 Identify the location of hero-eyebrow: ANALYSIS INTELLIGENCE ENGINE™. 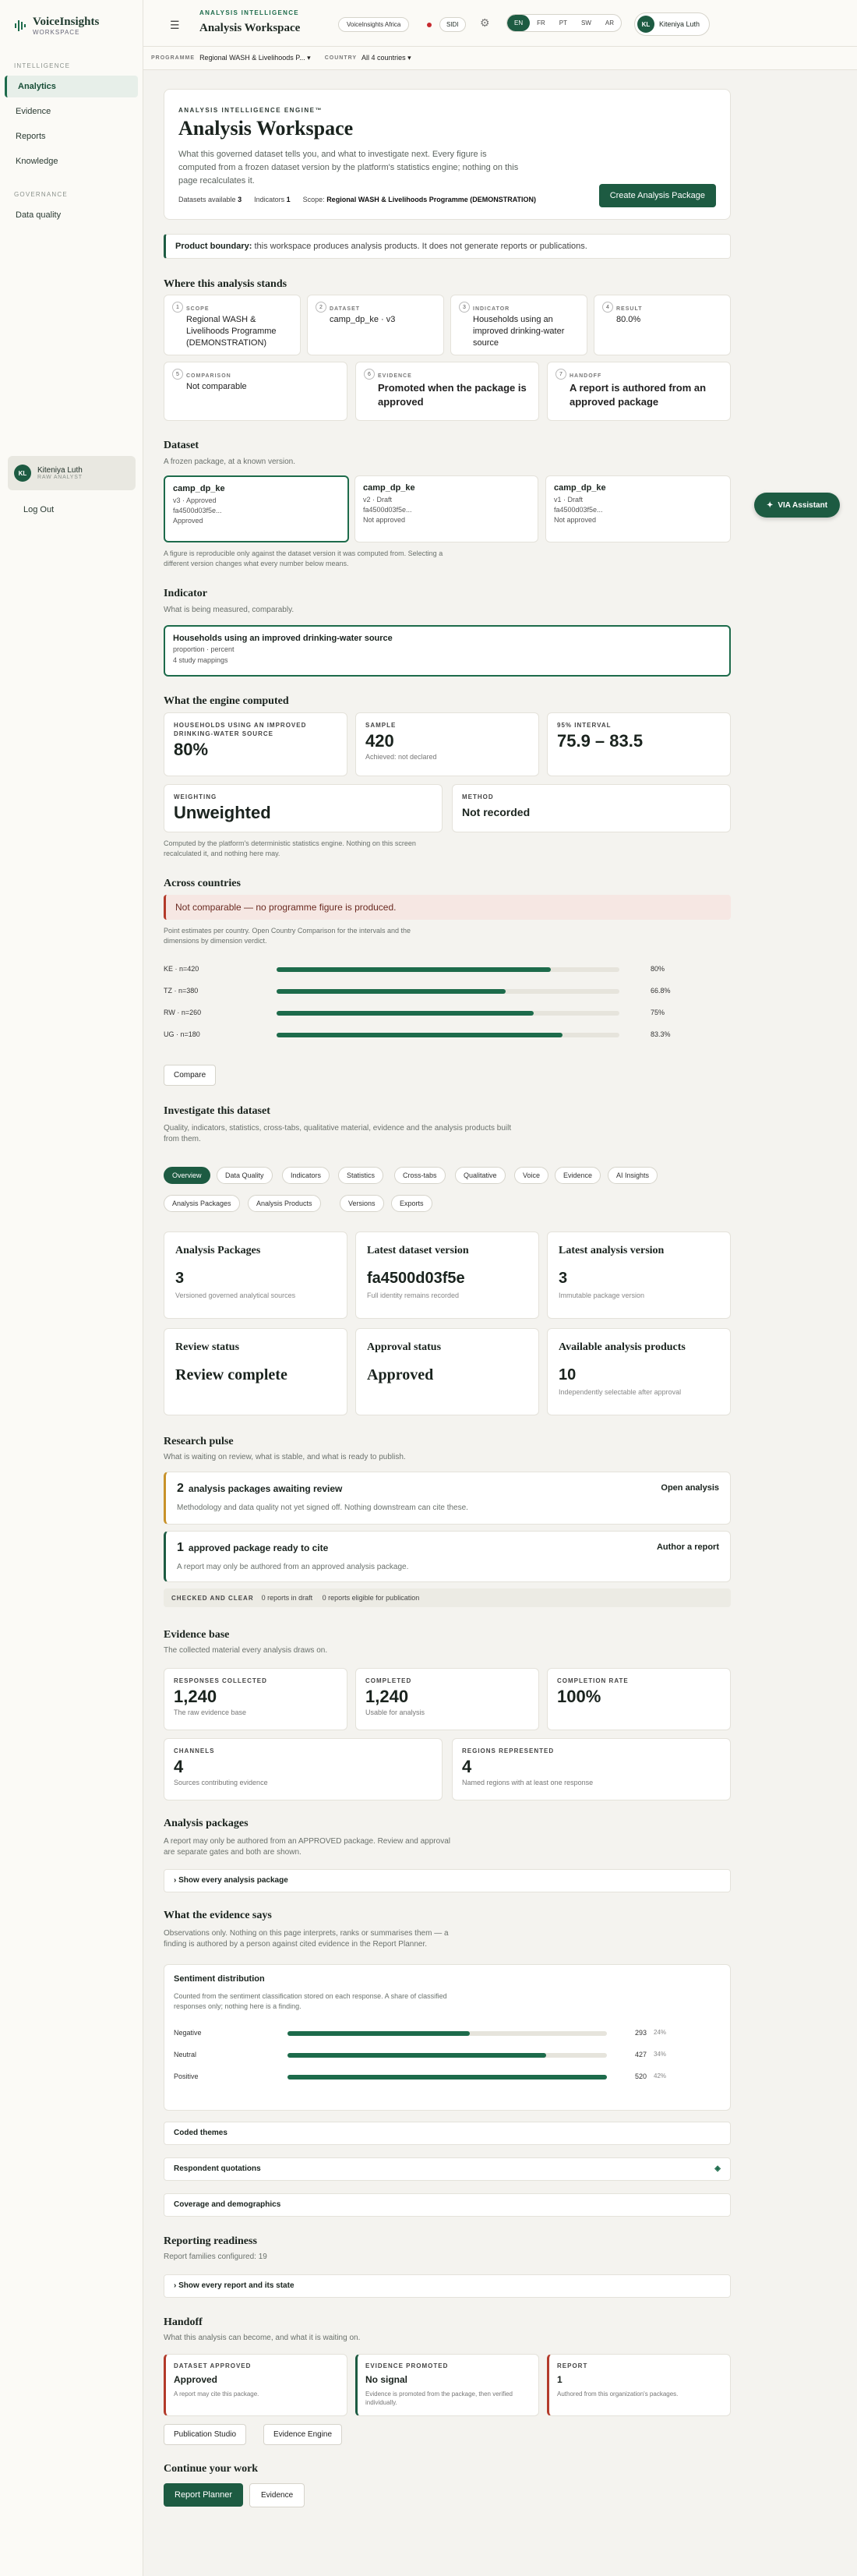
(250, 110).